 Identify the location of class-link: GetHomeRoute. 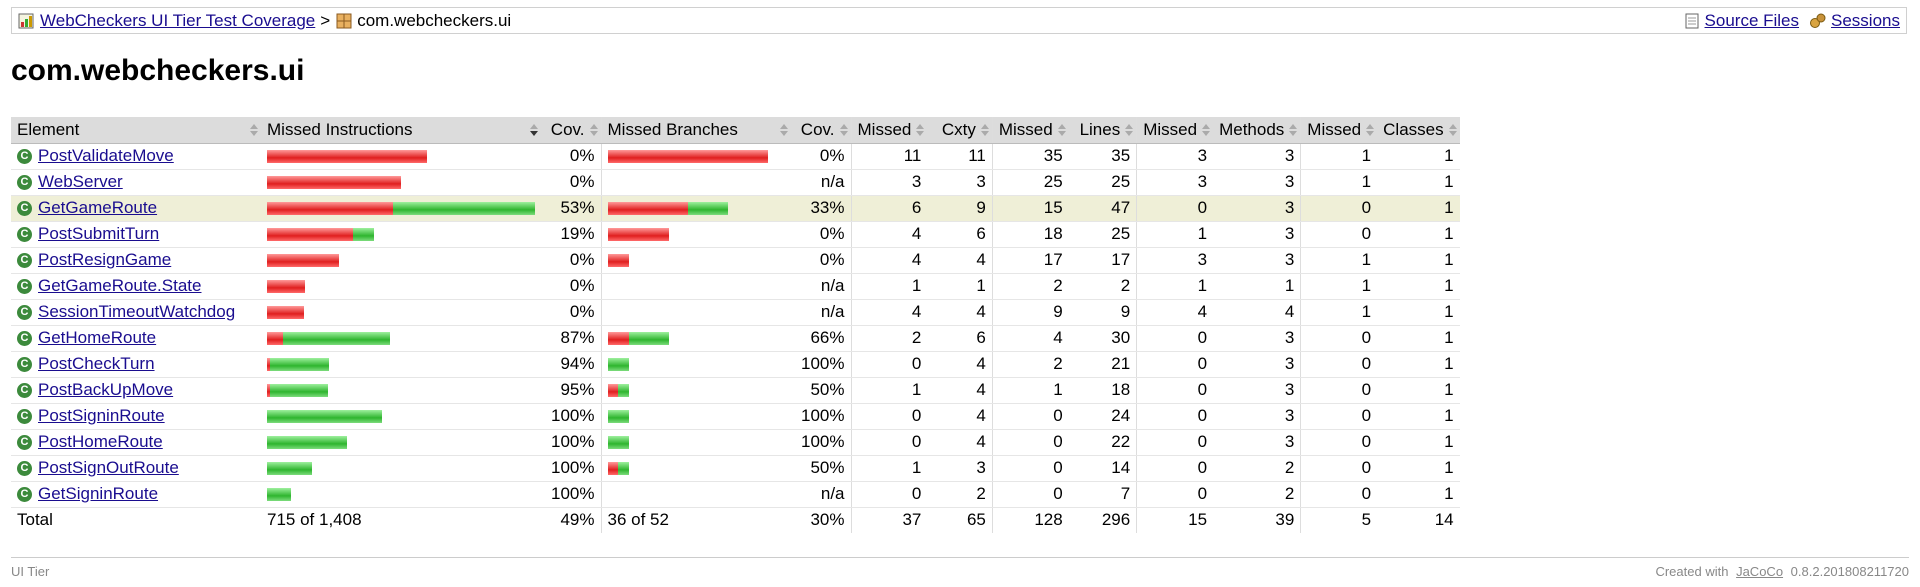
(97, 338).